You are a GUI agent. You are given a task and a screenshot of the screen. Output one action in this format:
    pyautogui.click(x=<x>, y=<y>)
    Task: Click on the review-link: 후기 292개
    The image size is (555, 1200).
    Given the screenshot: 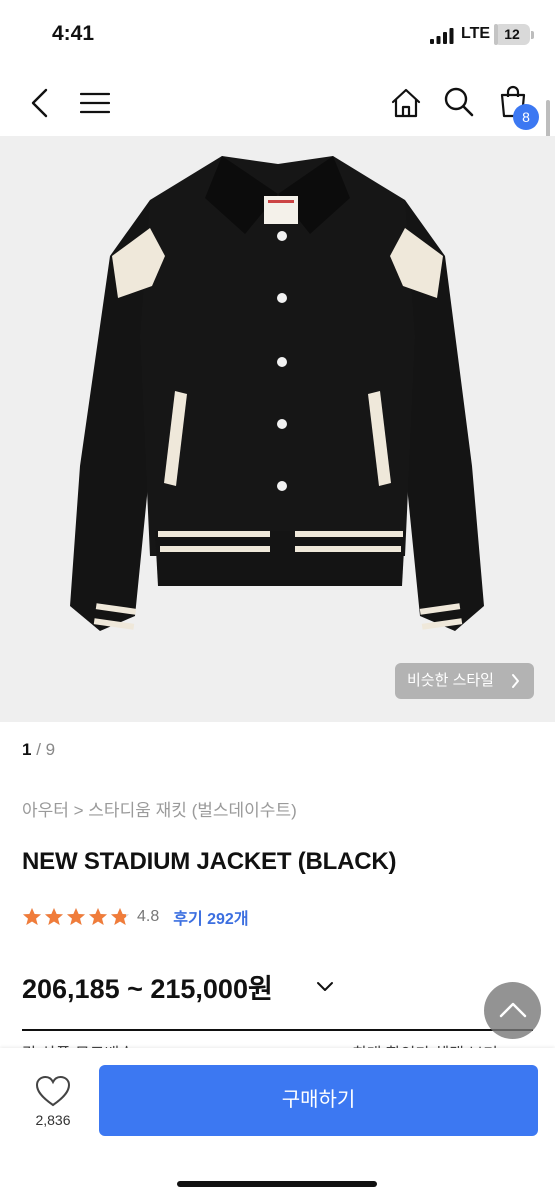 What is the action you would take?
    pyautogui.click(x=210, y=917)
    